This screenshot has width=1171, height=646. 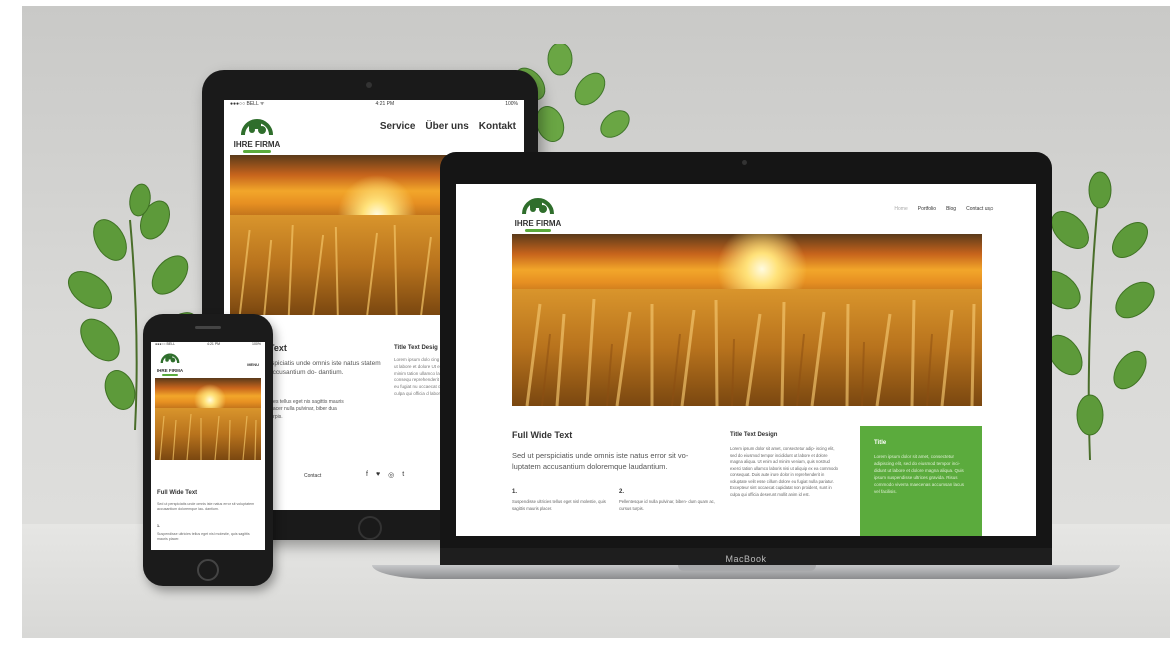 What do you see at coordinates (378, 475) in the screenshot?
I see `heart-icon: ♥` at bounding box center [378, 475].